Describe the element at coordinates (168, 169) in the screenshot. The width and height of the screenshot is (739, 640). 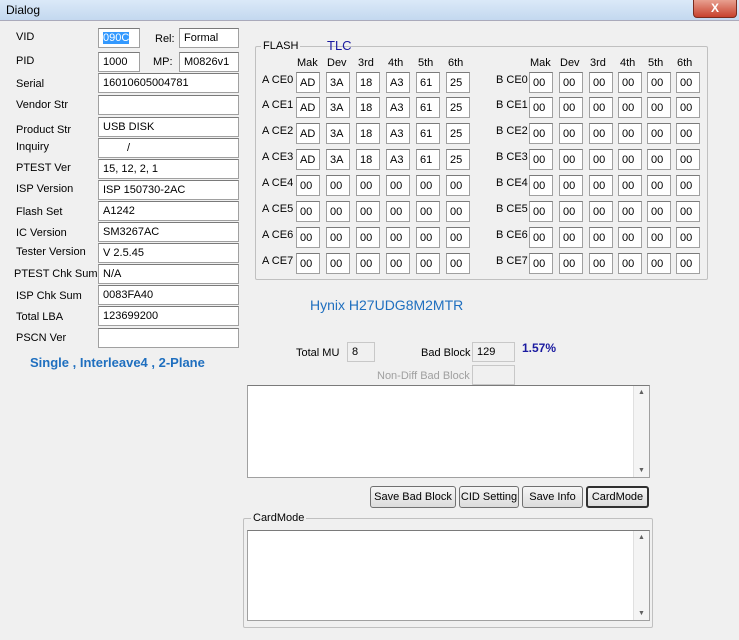
I see `ptest-ver-field: 15, 12, 2, 1` at that location.